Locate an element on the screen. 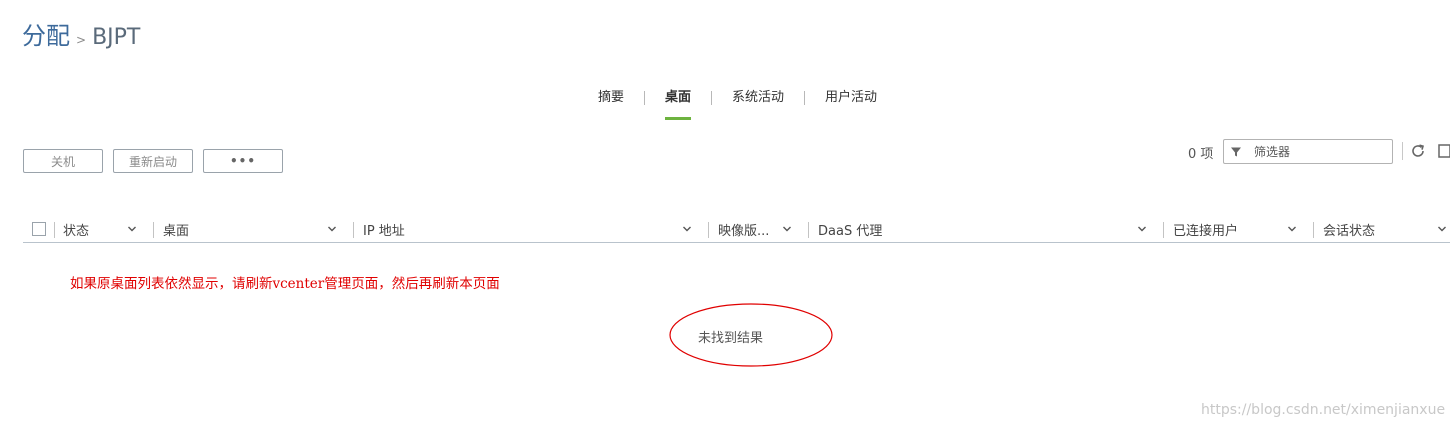 Image resolution: width=1450 pixels, height=429 pixels. more-actions-button: ••• is located at coordinates (243, 161).